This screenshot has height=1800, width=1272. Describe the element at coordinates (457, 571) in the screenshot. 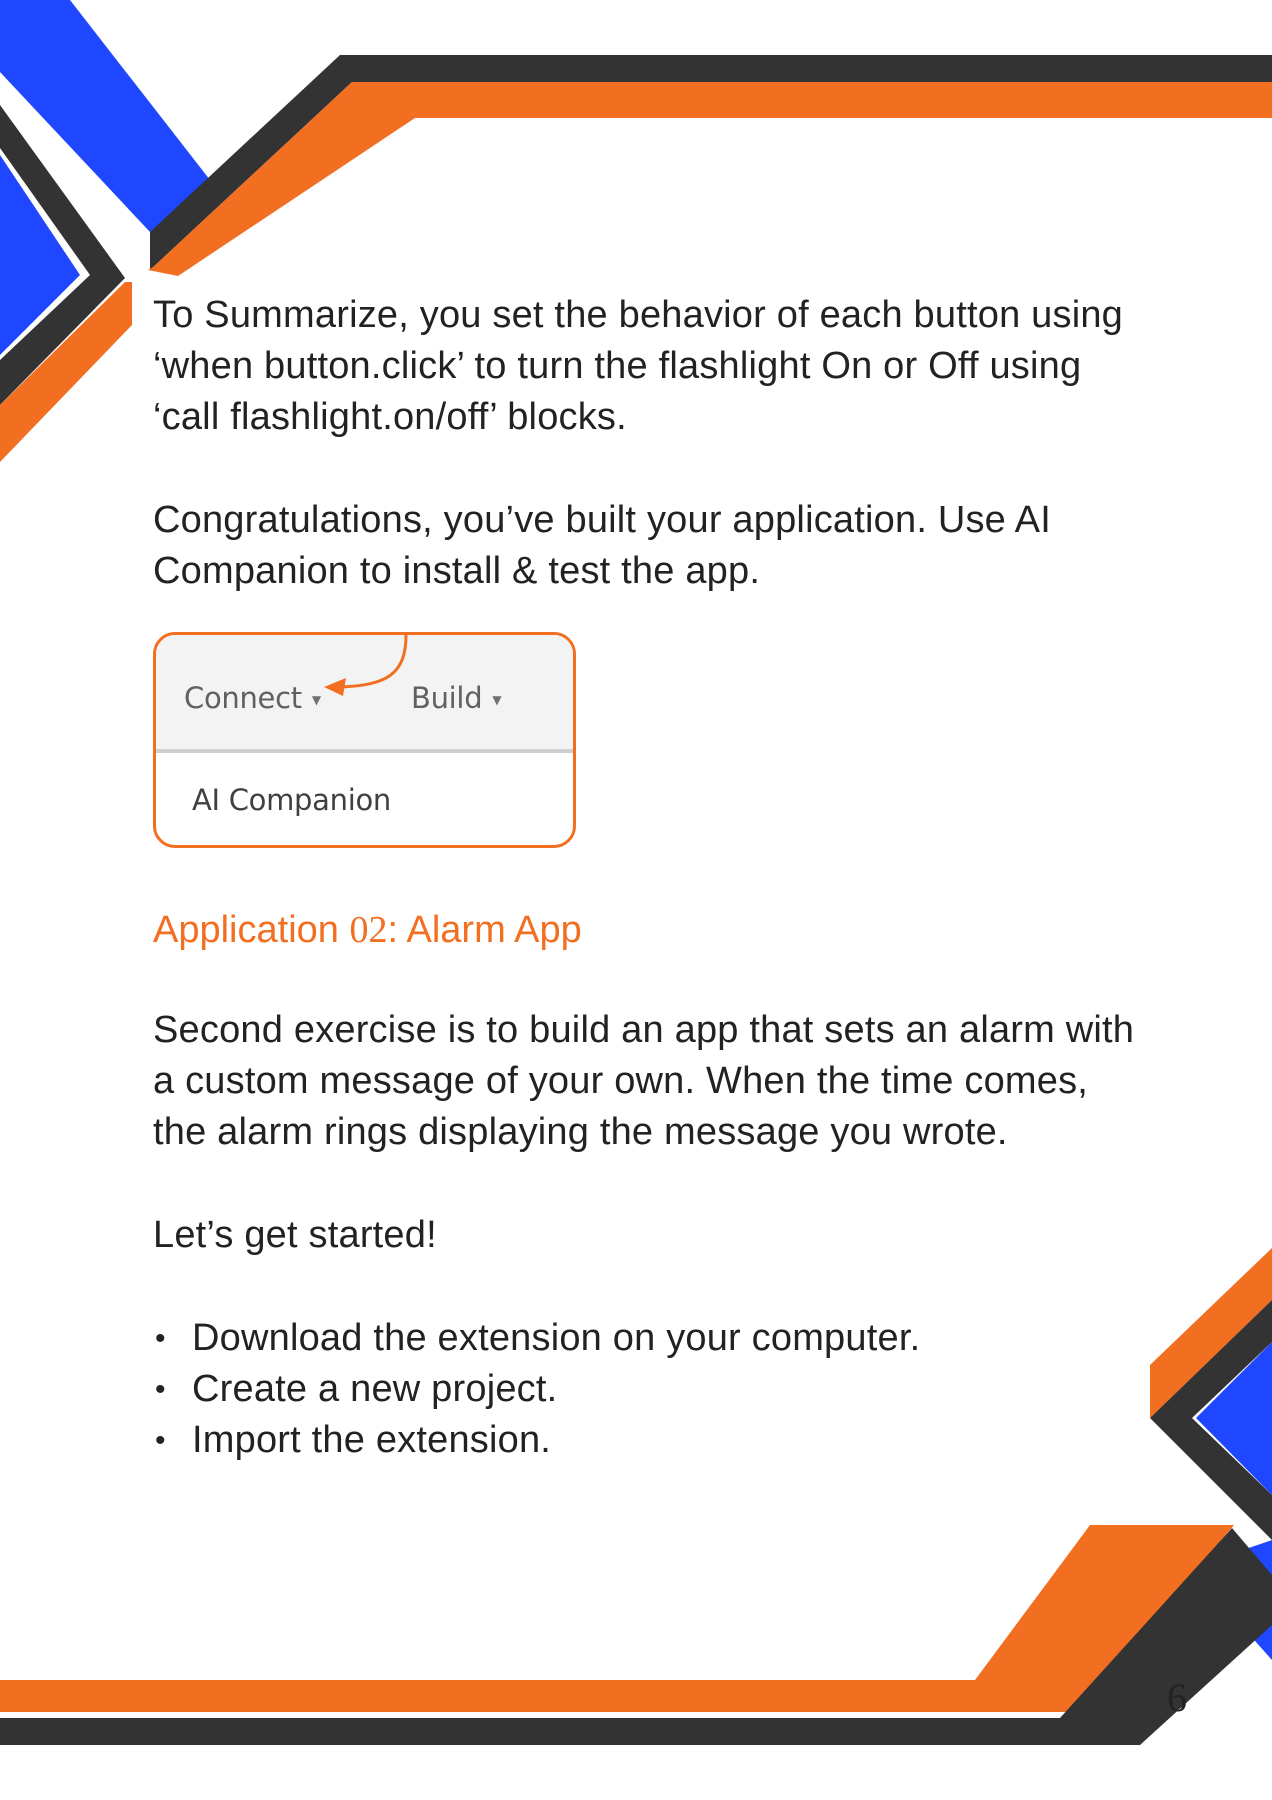

I see `congrats-line: Companion to install & test the app.` at that location.